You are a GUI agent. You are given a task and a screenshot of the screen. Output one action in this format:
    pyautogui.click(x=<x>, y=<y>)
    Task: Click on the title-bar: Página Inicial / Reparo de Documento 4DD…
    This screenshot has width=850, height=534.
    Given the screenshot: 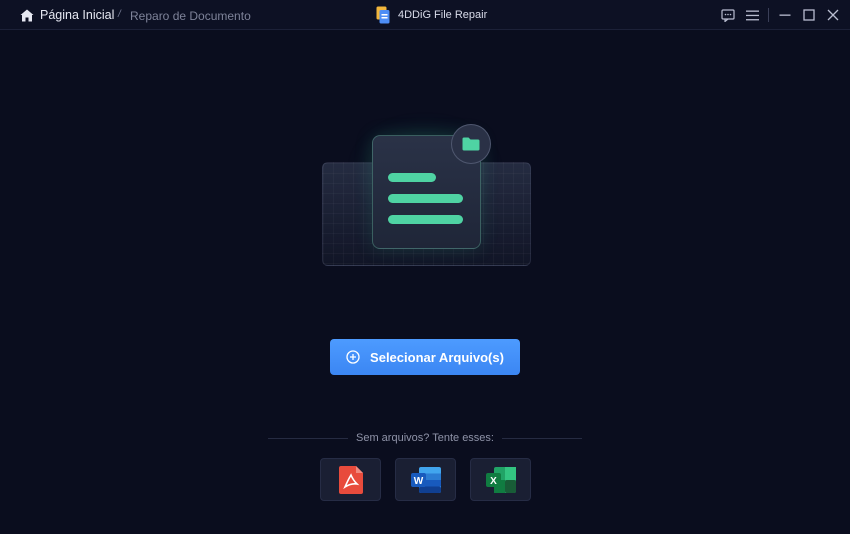 What is the action you would take?
    pyautogui.click(x=425, y=15)
    